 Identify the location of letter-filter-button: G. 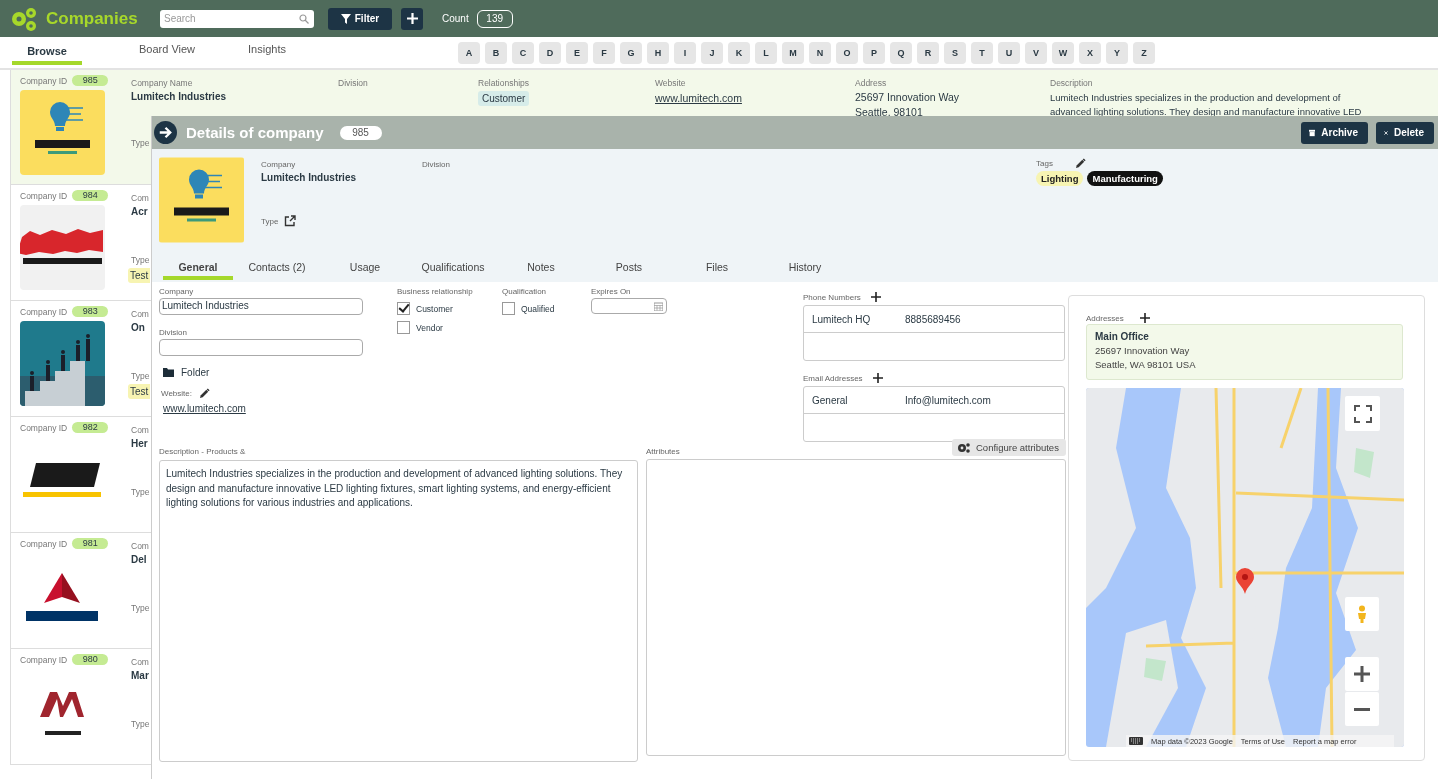
(631, 53).